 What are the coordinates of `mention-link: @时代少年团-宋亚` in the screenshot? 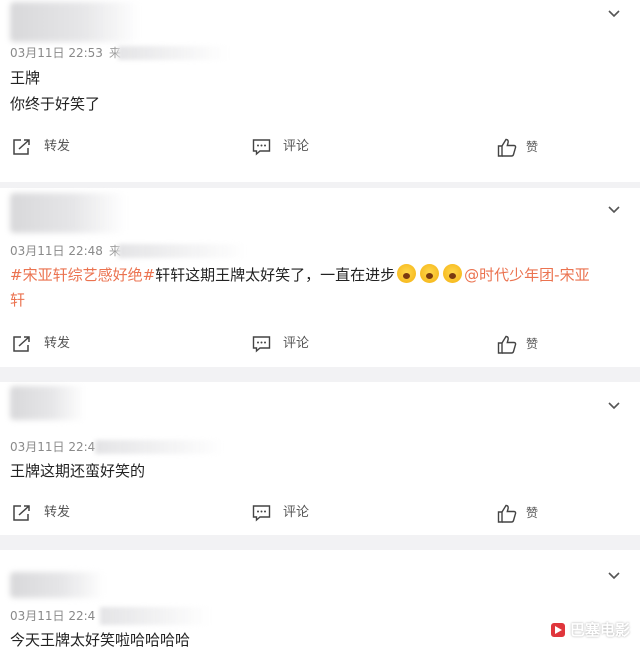 It's located at (526, 275).